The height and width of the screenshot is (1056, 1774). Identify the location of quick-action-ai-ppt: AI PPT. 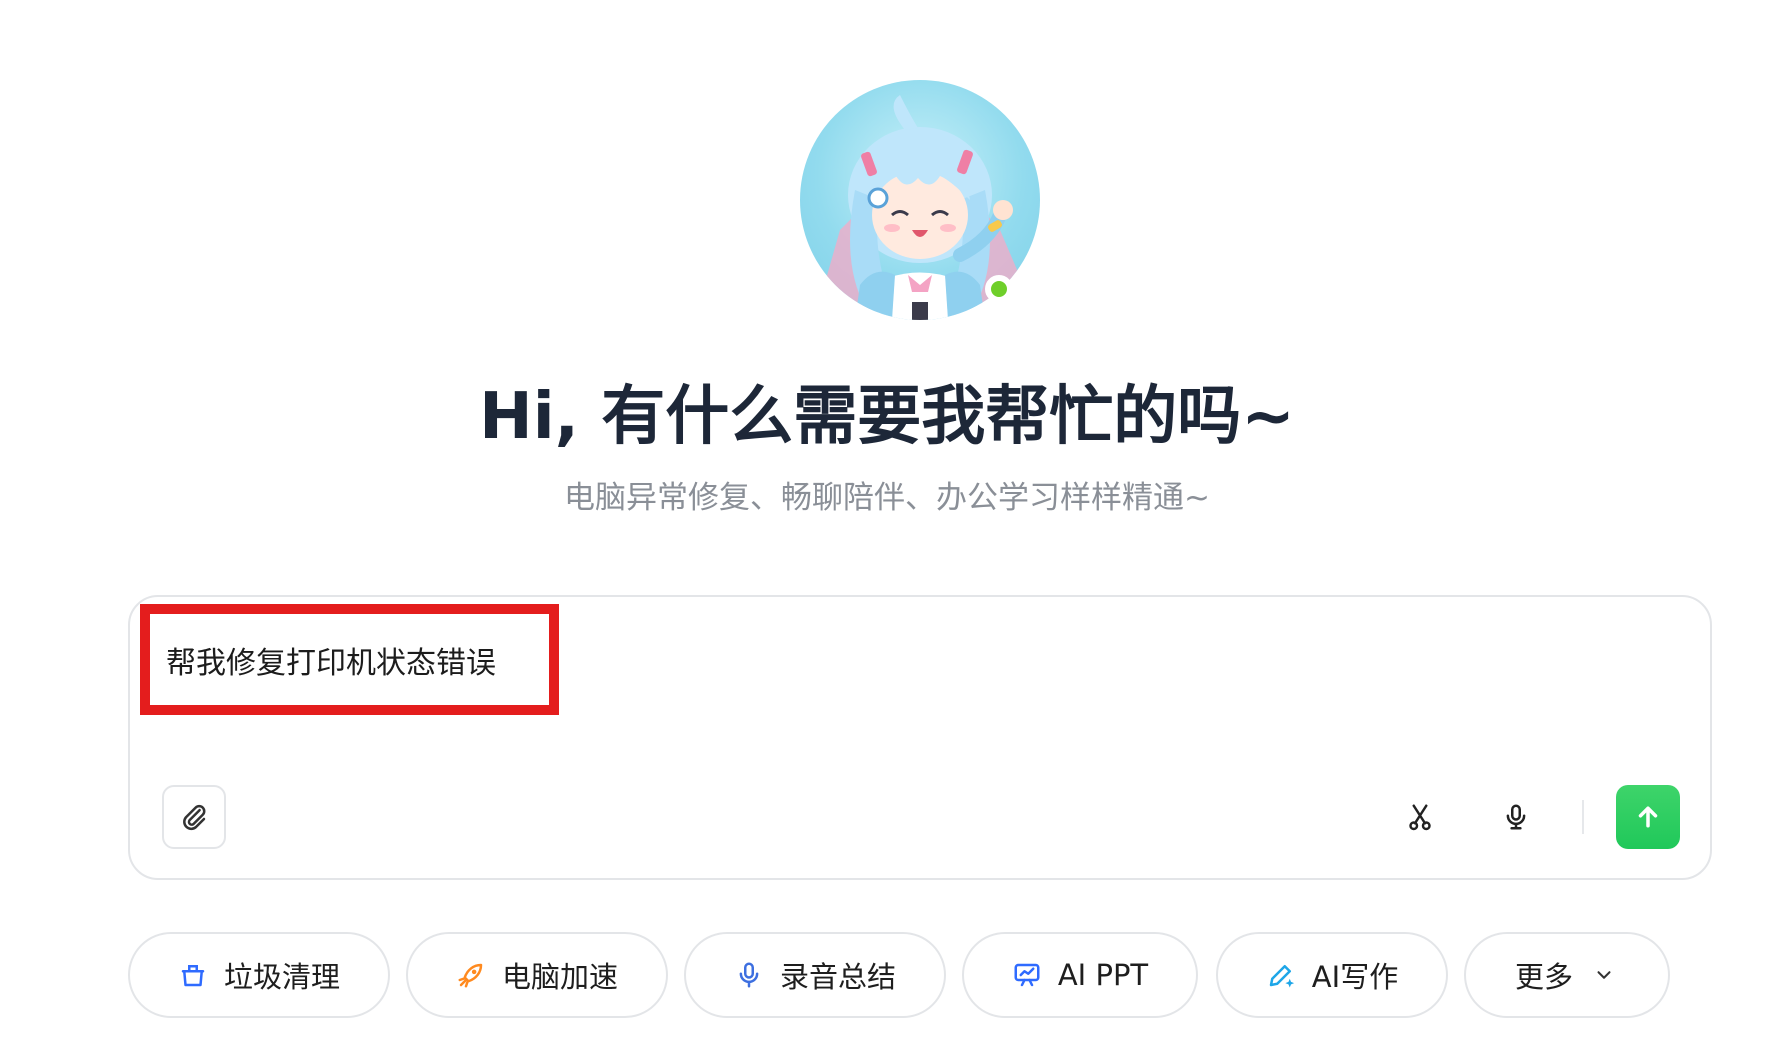
(1080, 975).